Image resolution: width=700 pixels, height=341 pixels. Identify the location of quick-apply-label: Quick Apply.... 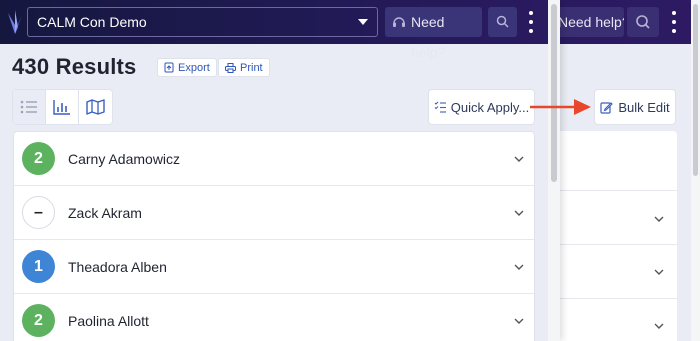
(490, 107).